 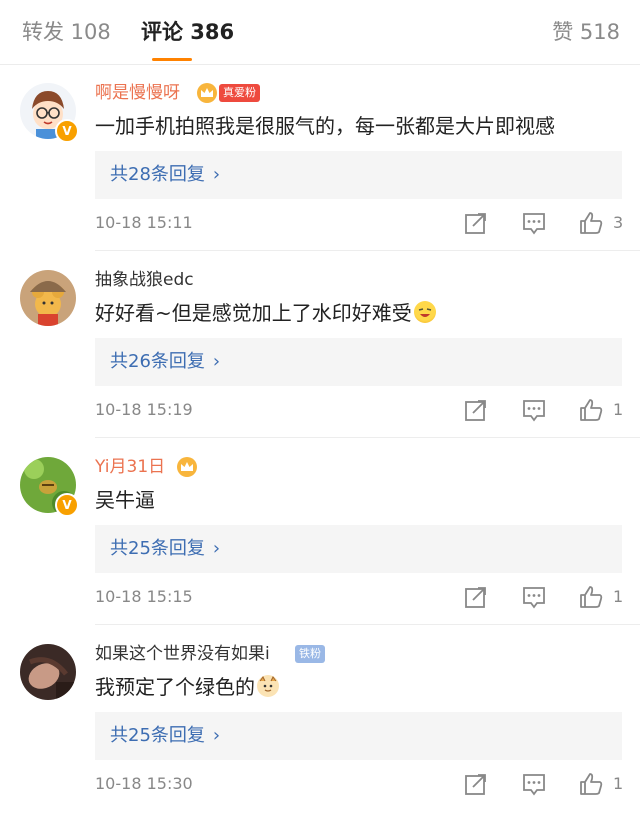 I want to click on username: 抽象战狼edc, so click(x=144, y=280).